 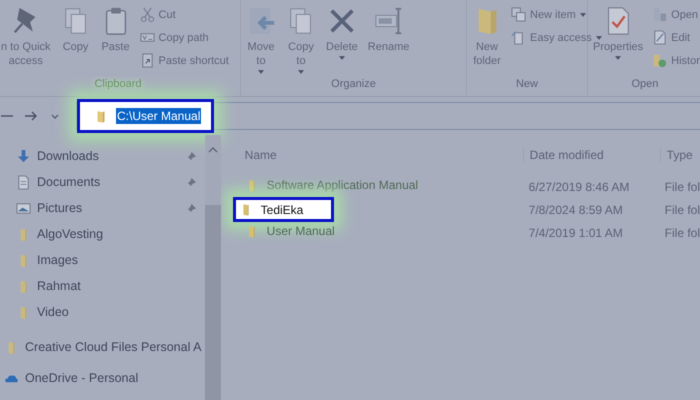 I want to click on forward-icon, so click(x=31, y=116).